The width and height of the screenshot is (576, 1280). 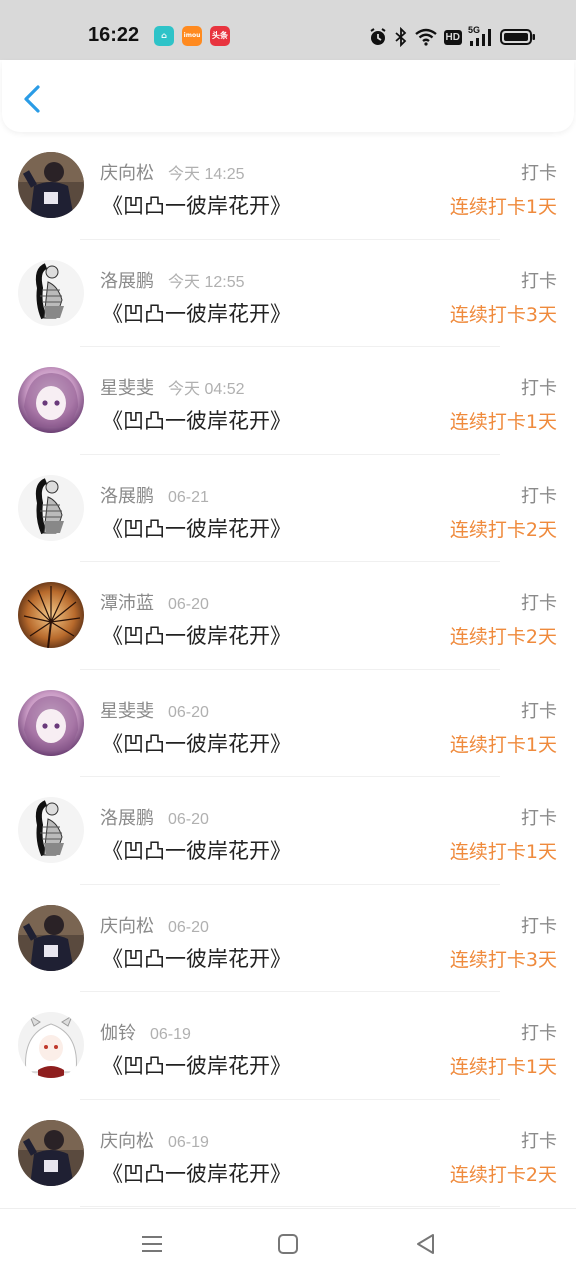 What do you see at coordinates (164, 36) in the screenshot?
I see `home-app-icon: ⌂` at bounding box center [164, 36].